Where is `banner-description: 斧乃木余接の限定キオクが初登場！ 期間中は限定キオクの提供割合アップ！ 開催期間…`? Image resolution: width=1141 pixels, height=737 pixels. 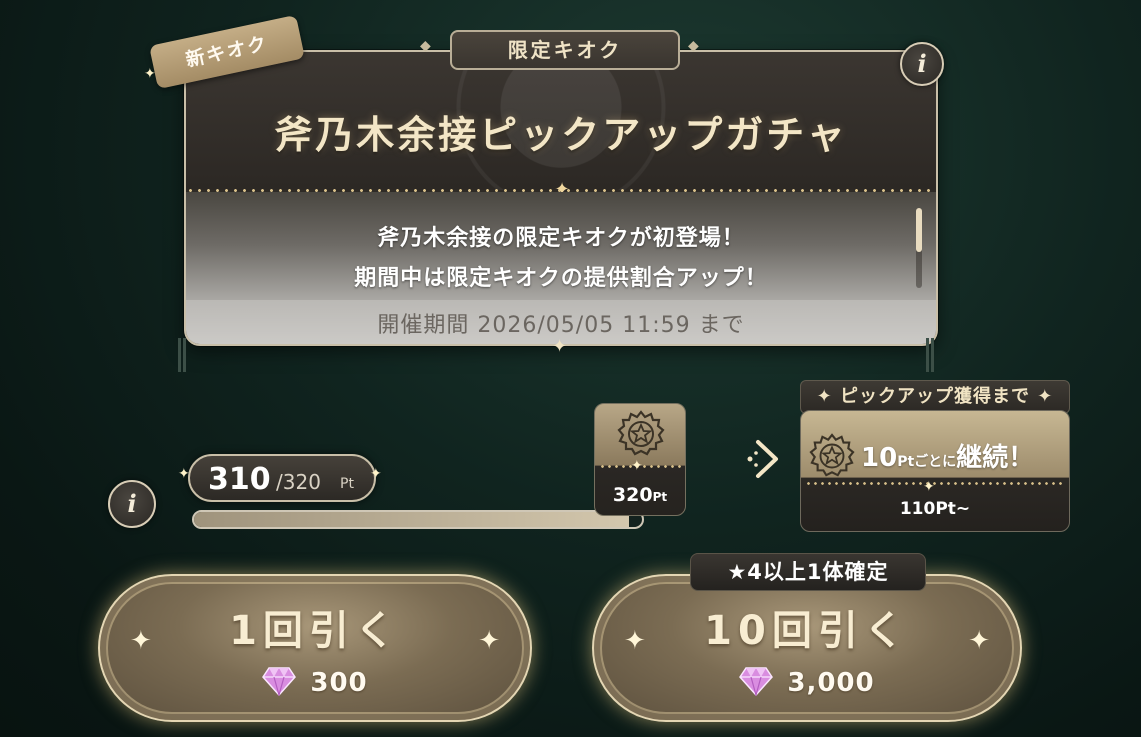 banner-description: 斧乃木余接の限定キオクが初登場！ 期間中は限定キオクの提供割合アップ！ 開催期間… is located at coordinates (561, 268).